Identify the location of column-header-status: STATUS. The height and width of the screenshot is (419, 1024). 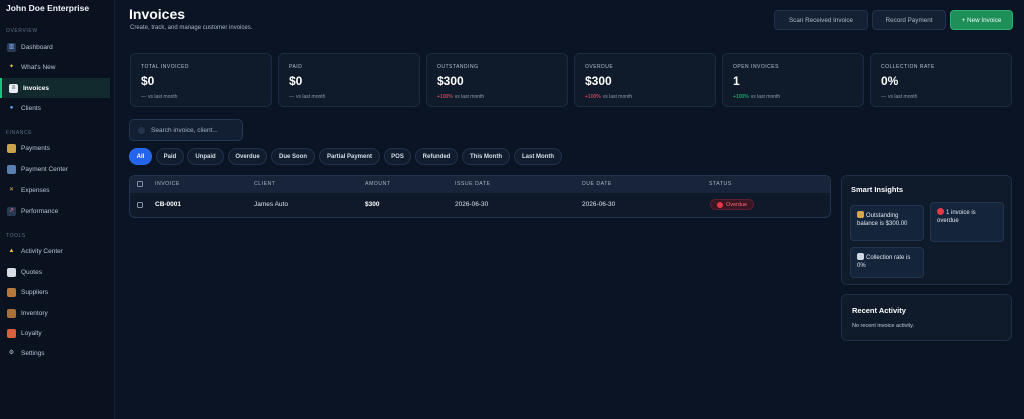
(720, 184).